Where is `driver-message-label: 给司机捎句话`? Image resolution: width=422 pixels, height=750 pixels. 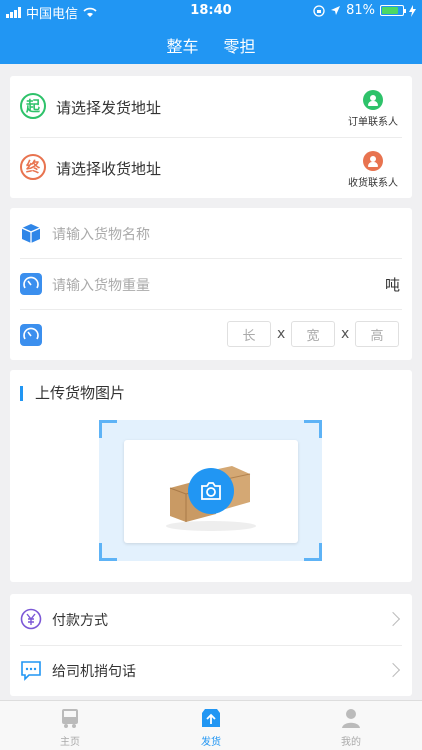 driver-message-label: 给司机捎句话 is located at coordinates (94, 672).